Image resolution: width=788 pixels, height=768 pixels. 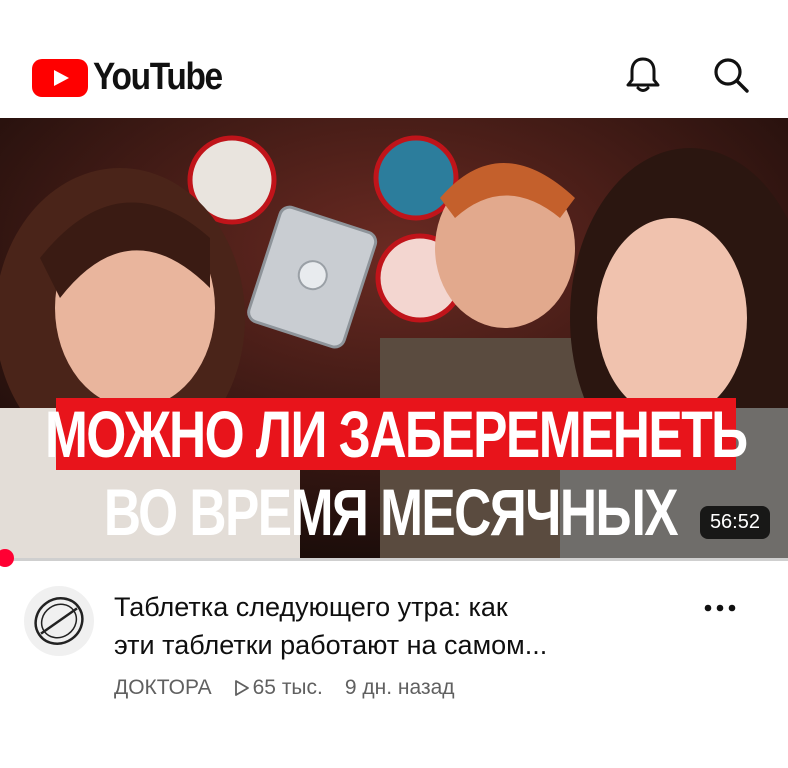 What do you see at coordinates (734, 522) in the screenshot?
I see `video-duration-badge: 56:52` at bounding box center [734, 522].